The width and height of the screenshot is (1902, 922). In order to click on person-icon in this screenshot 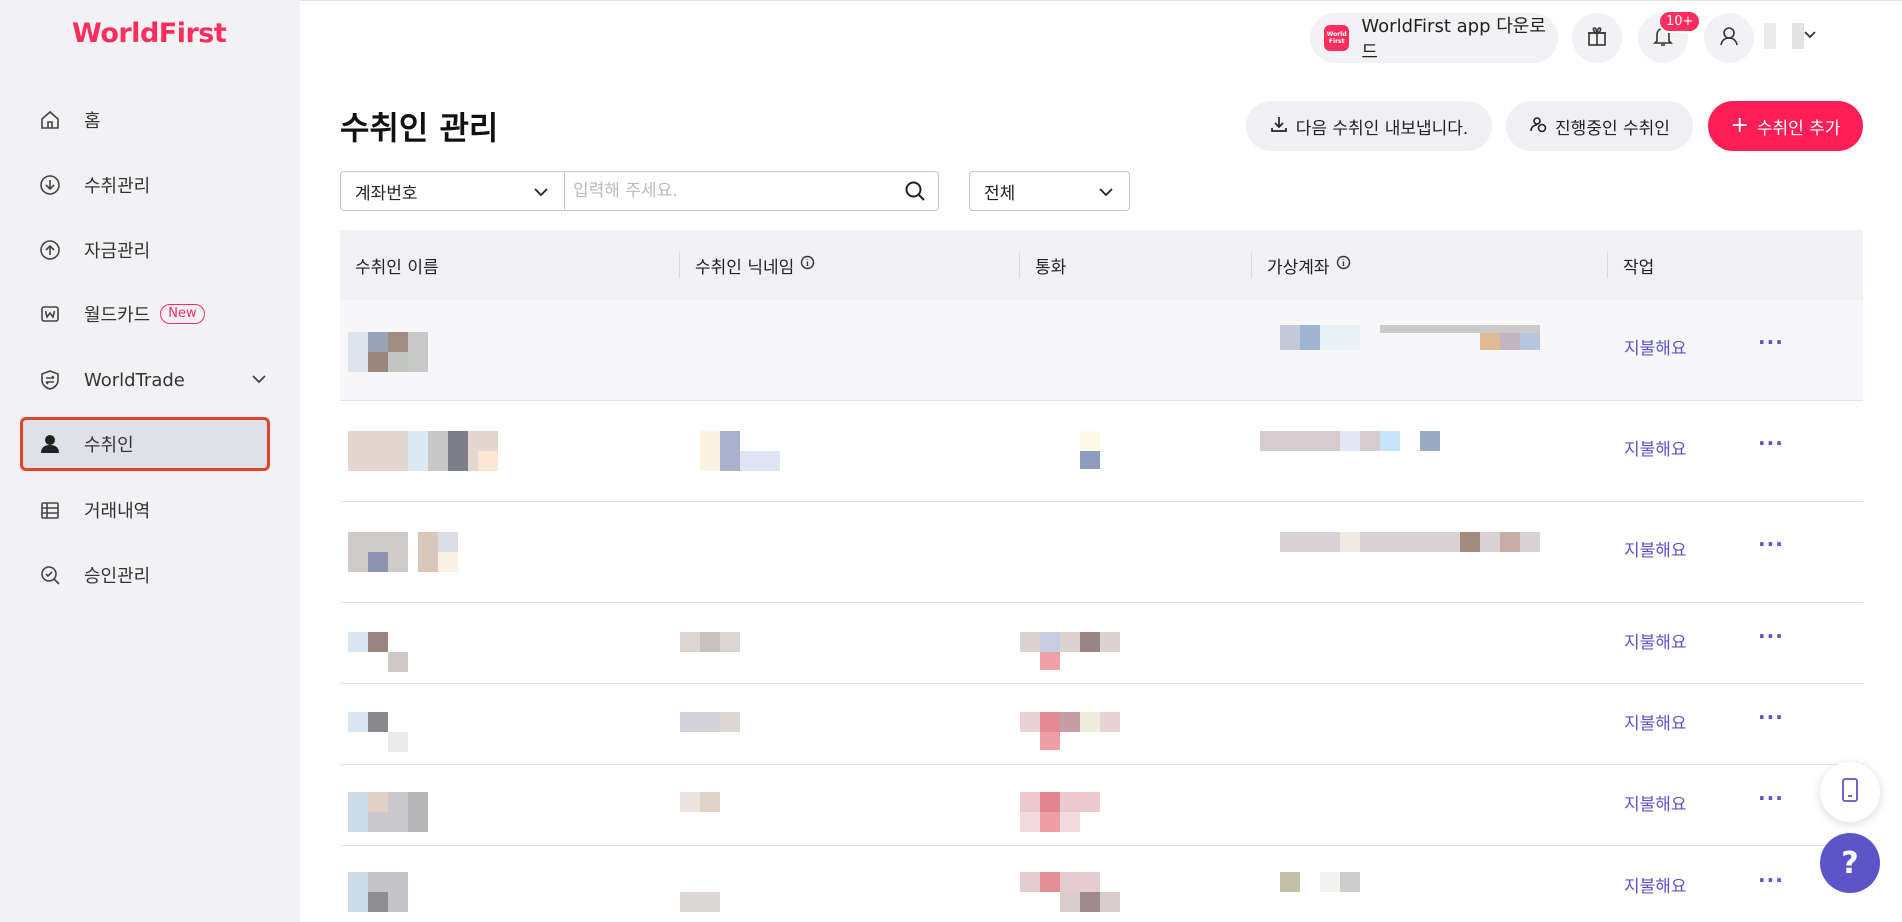, I will do `click(50, 444)`.